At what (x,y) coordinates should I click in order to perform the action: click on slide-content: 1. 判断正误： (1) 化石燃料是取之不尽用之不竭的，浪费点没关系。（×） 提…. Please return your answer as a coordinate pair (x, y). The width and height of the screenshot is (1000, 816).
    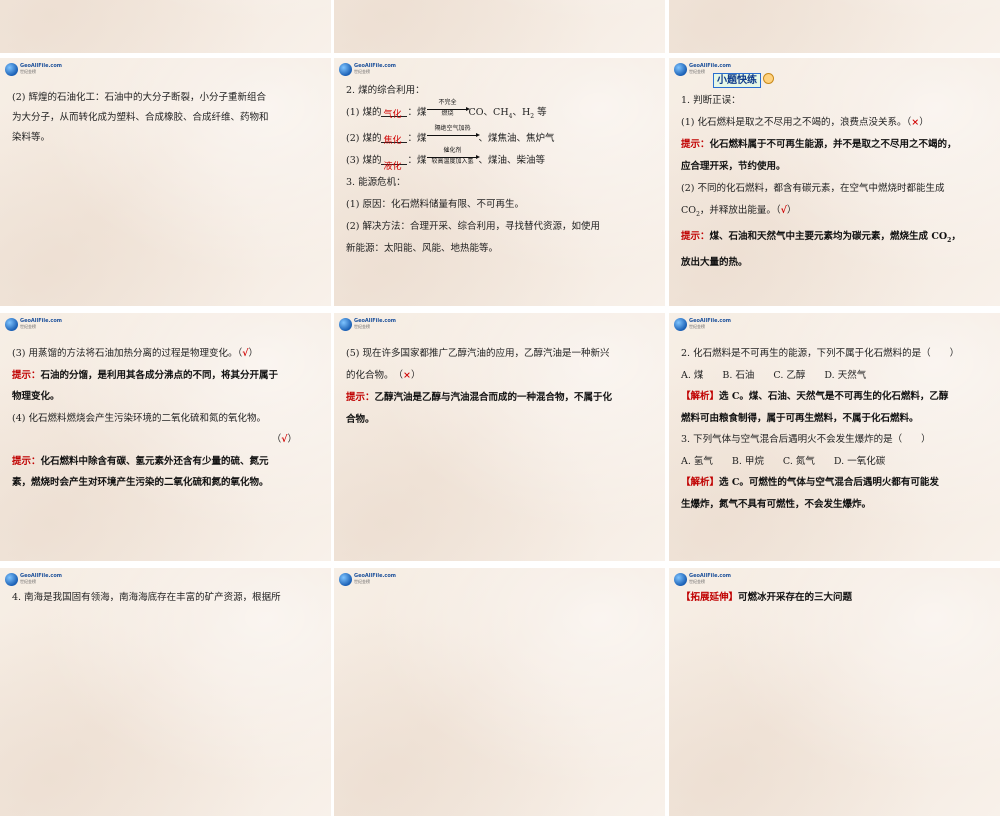
    Looking at the image, I should click on (833, 182).